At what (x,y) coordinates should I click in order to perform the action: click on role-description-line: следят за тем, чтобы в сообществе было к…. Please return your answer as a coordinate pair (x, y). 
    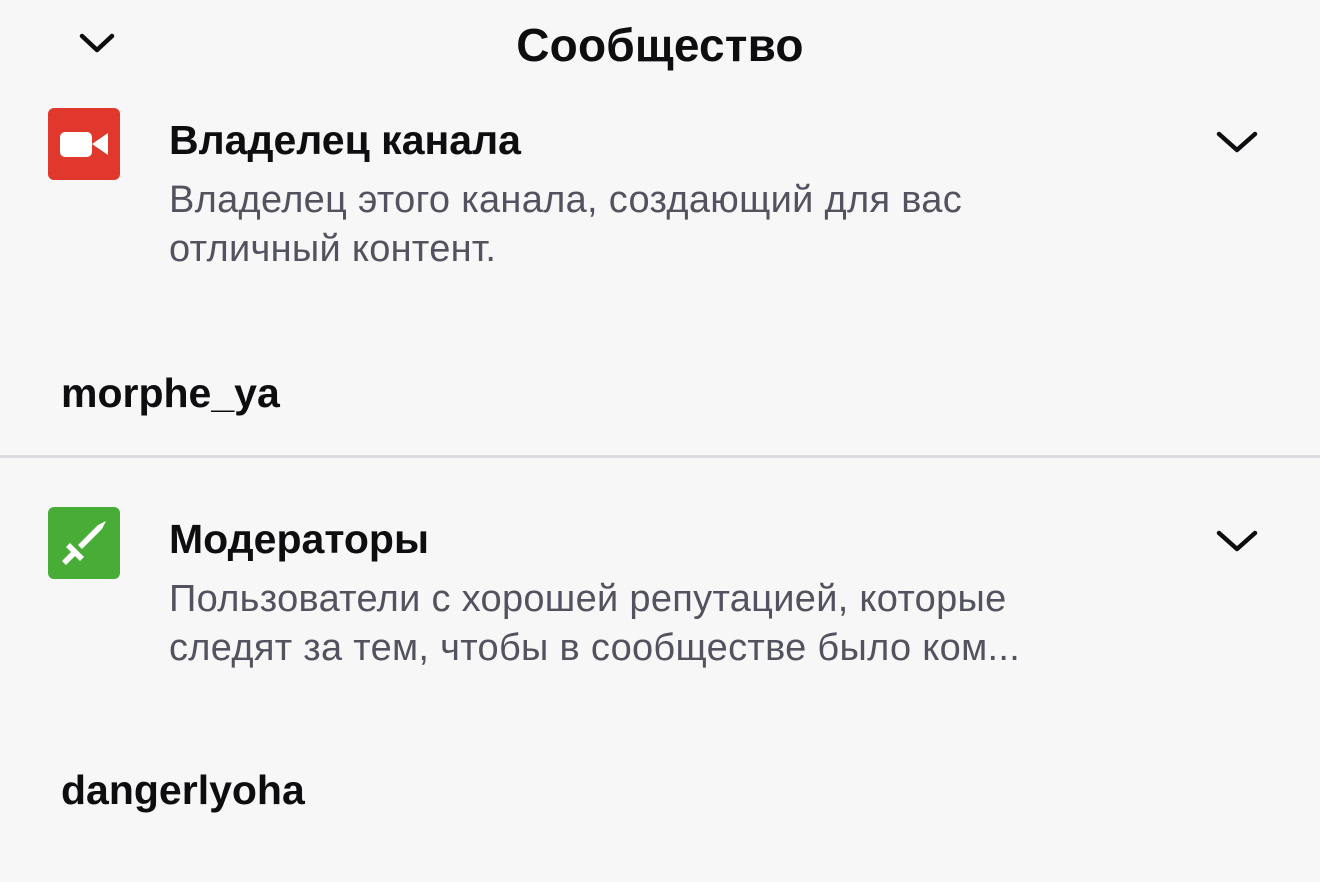
    Looking at the image, I should click on (595, 648).